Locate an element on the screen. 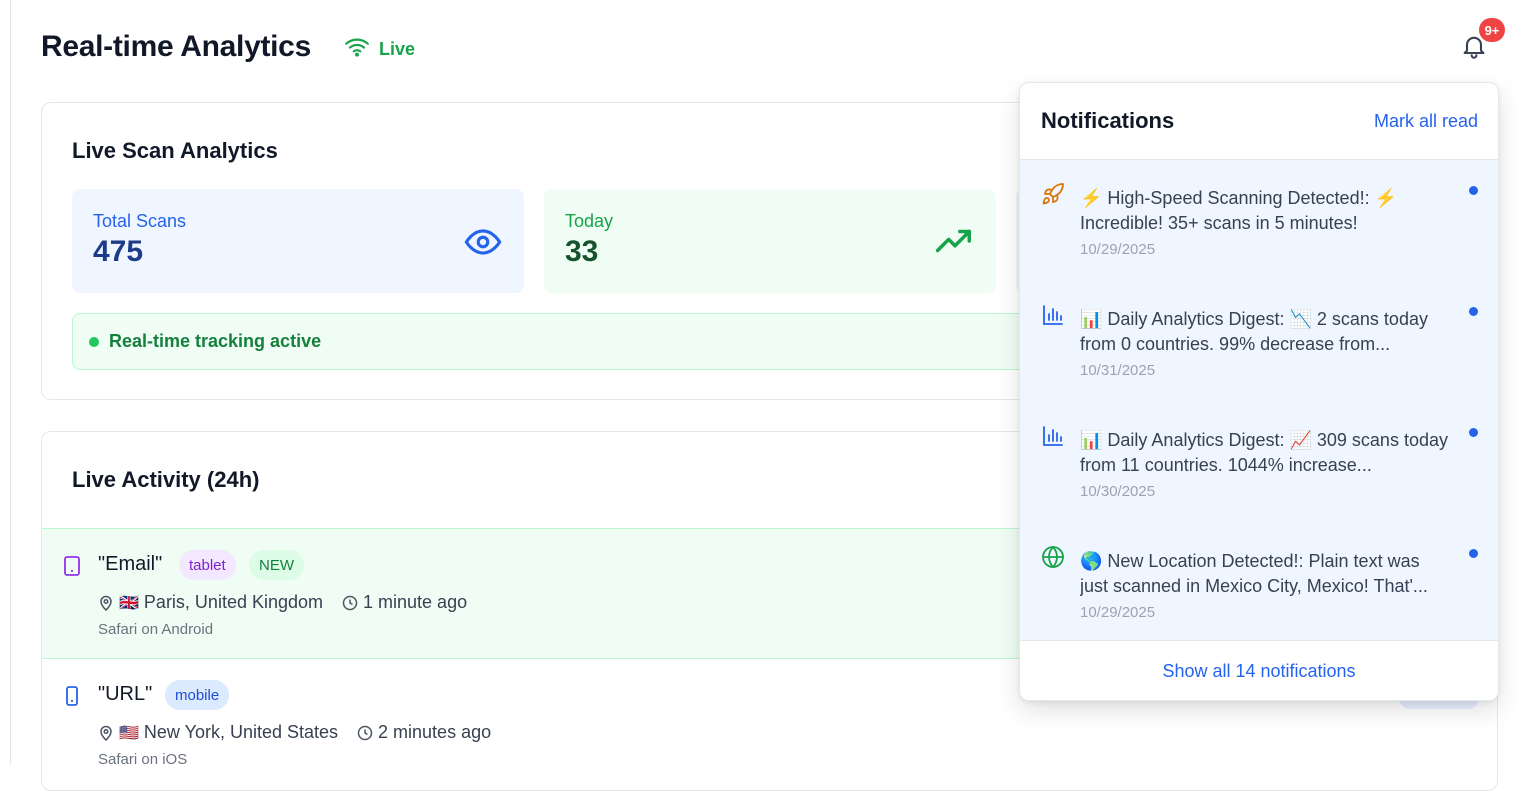 This screenshot has height=791, width=1516. show-all-notifications-link: Show all 14 notifications is located at coordinates (1258, 671).